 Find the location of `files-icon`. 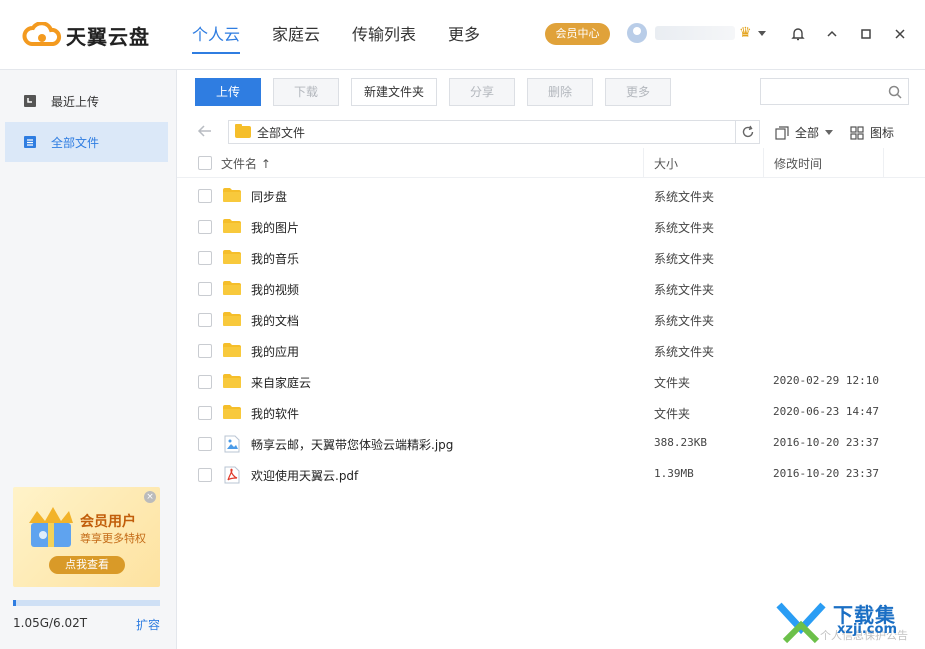

files-icon is located at coordinates (30, 142).